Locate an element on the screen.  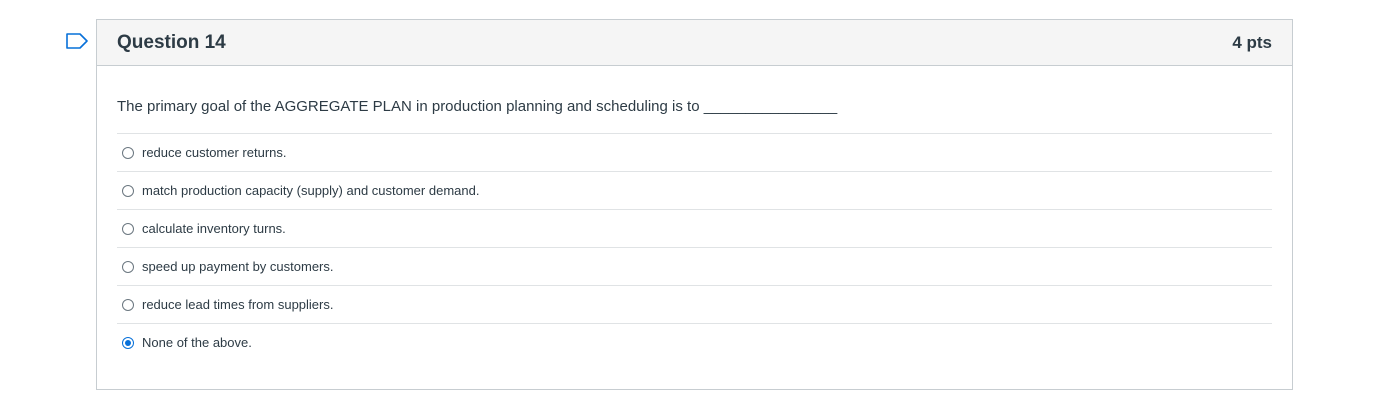
answer-option: reduce customer returns. is located at coordinates (694, 153).